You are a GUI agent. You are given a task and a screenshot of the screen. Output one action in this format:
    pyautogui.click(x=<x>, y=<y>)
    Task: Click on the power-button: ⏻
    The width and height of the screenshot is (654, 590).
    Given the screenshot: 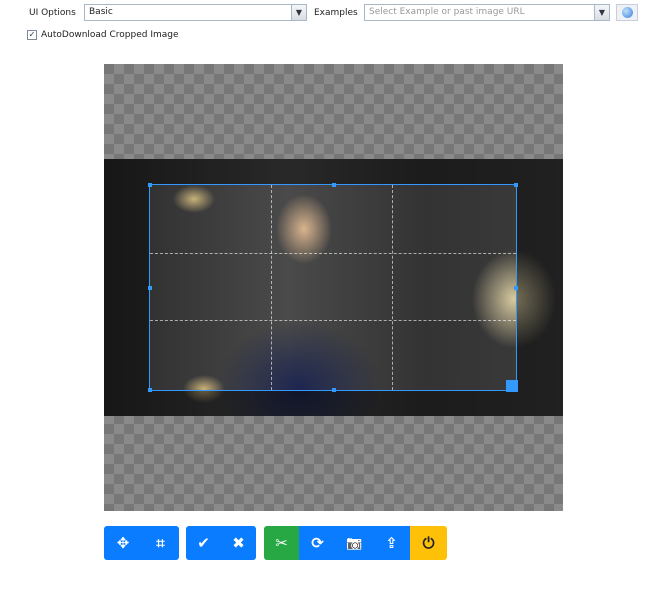 What is the action you would take?
    pyautogui.click(x=428, y=543)
    